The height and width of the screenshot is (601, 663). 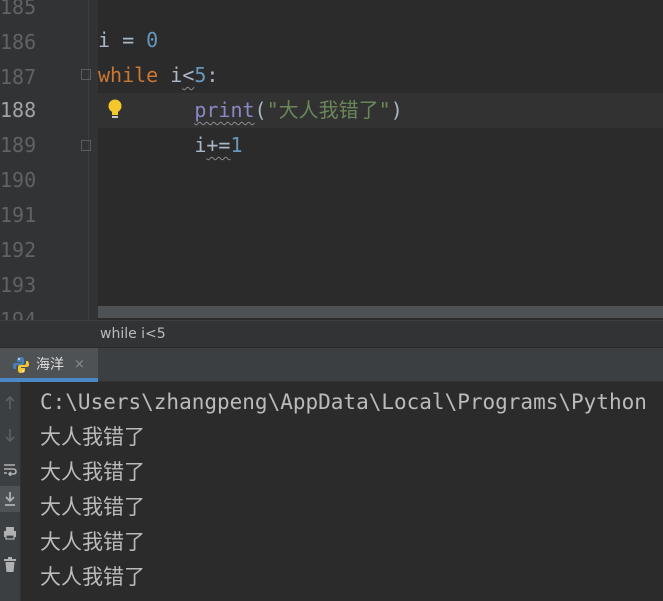 What do you see at coordinates (200, 75) in the screenshot?
I see `number-literal: 5` at bounding box center [200, 75].